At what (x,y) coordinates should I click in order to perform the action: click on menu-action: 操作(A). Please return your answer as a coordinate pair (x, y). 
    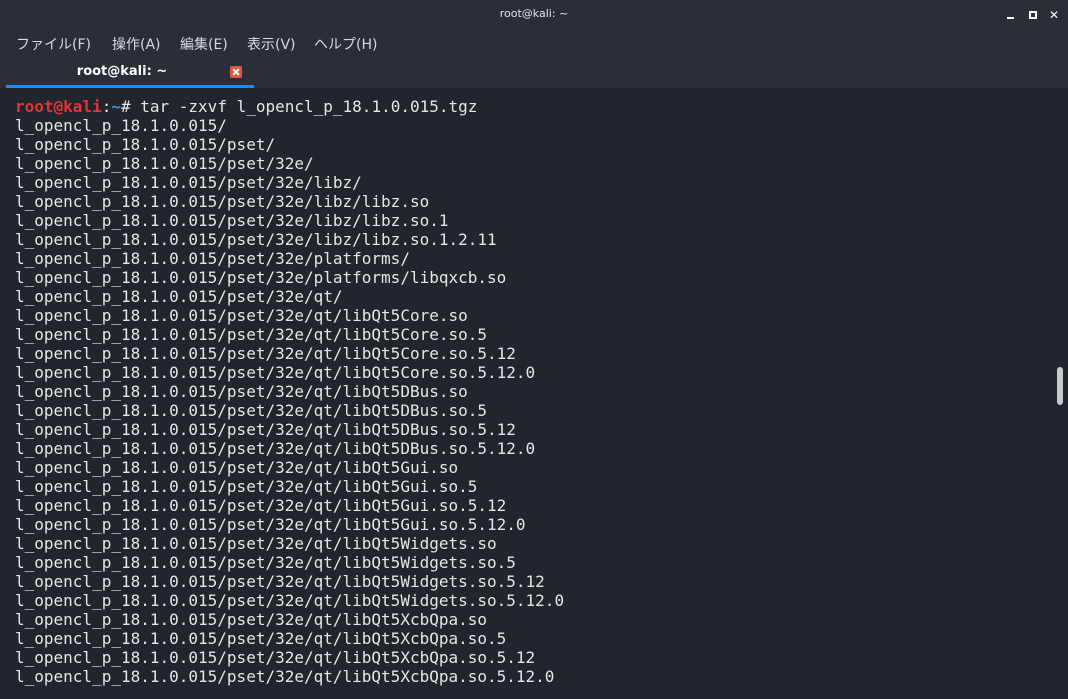
    Looking at the image, I should click on (136, 44).